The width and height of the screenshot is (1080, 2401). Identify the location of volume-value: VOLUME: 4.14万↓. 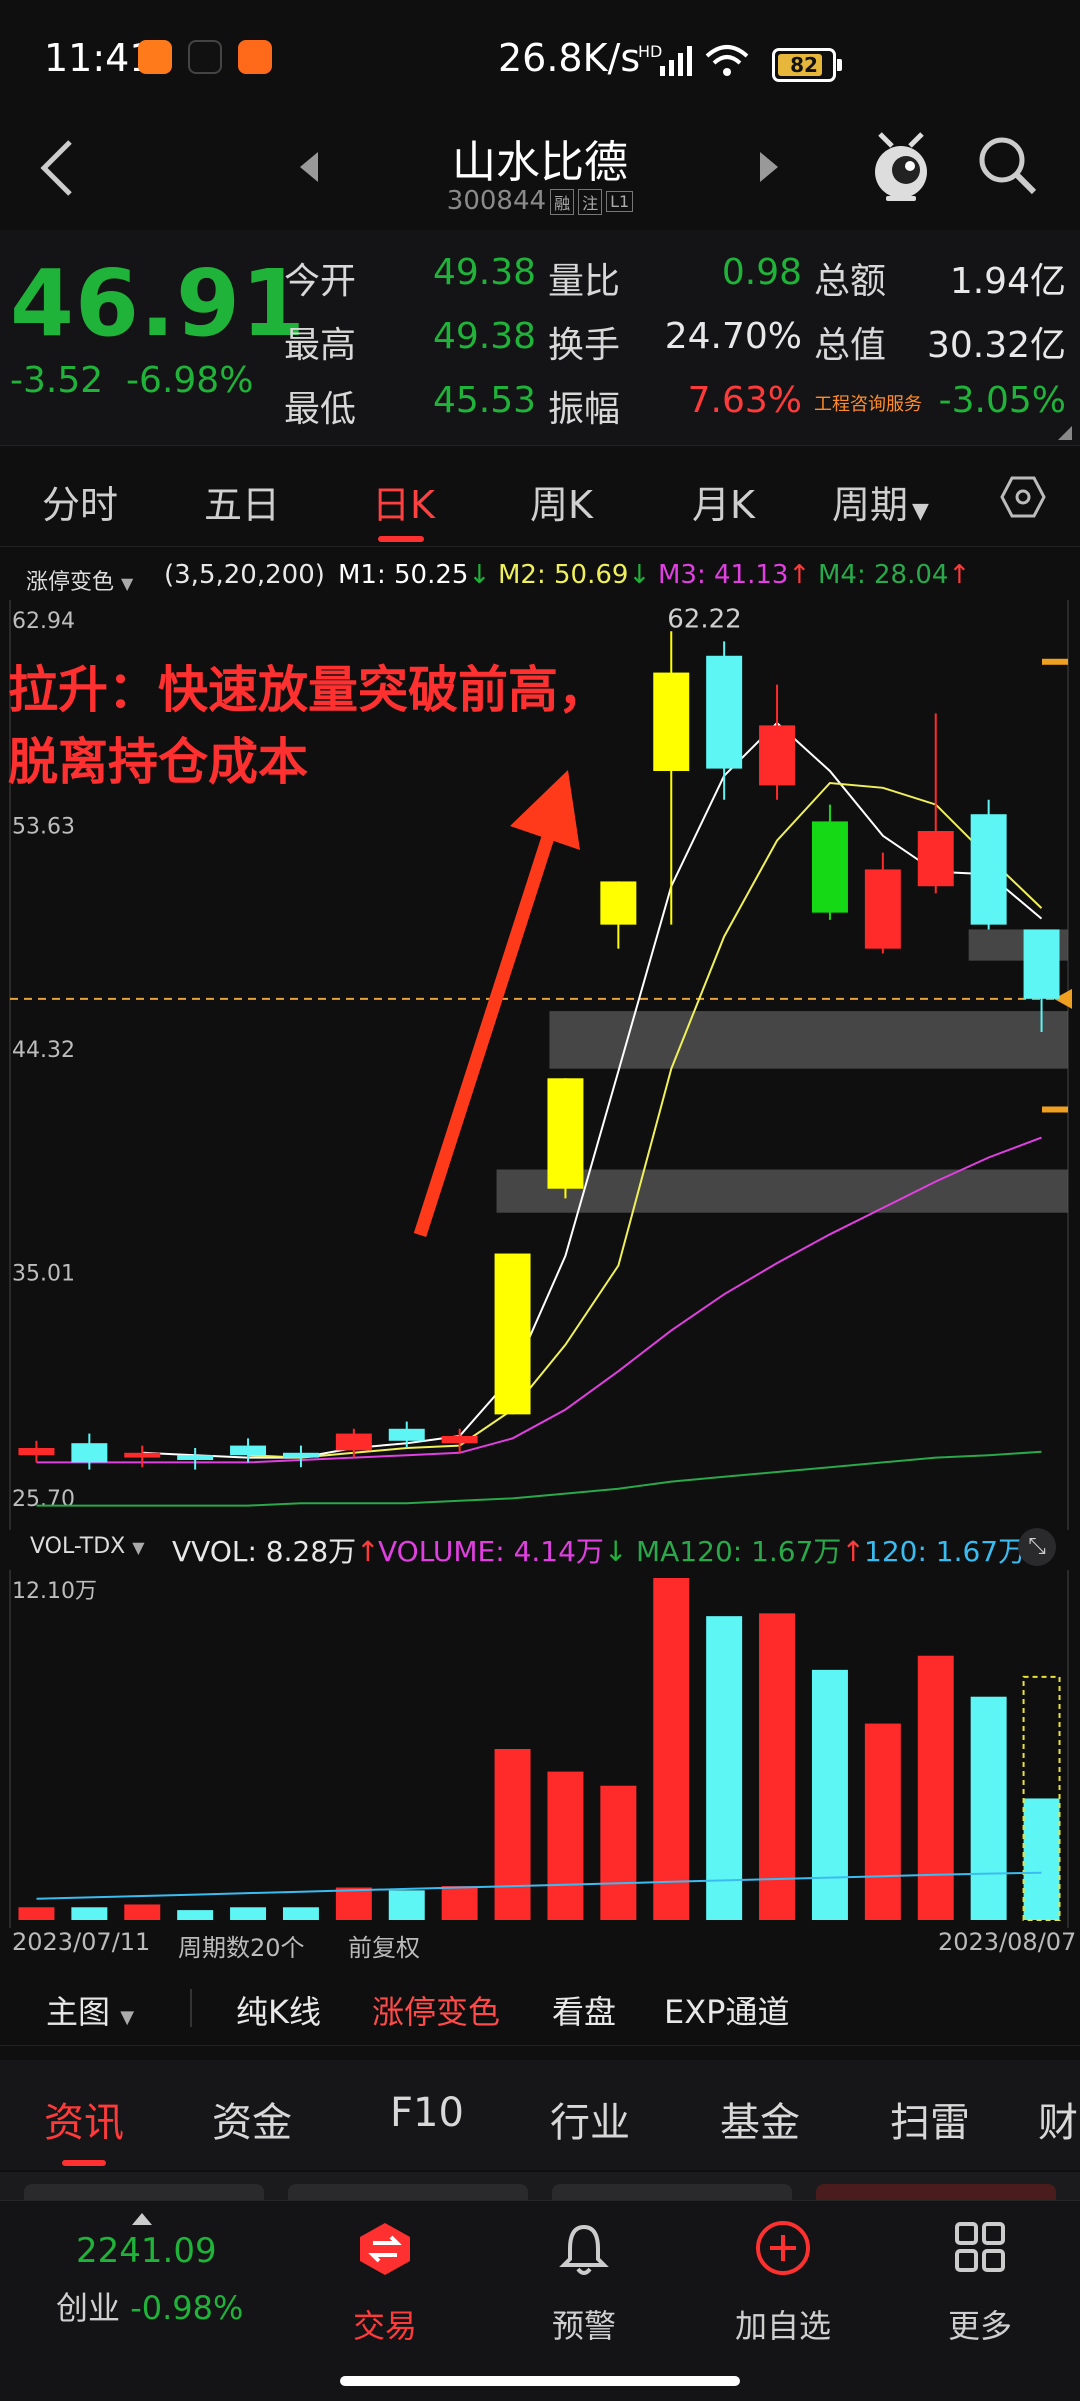
(502, 1550).